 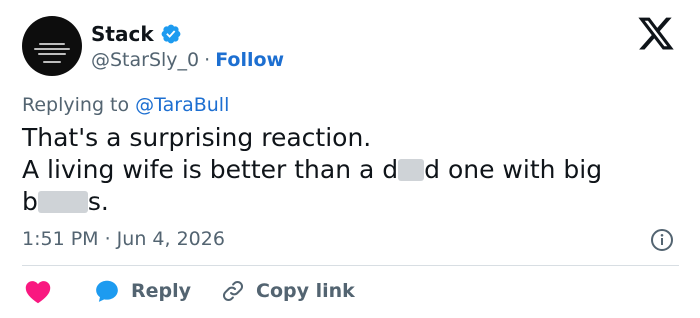 What do you see at coordinates (107, 291) in the screenshot?
I see `reply-bubble-icon` at bounding box center [107, 291].